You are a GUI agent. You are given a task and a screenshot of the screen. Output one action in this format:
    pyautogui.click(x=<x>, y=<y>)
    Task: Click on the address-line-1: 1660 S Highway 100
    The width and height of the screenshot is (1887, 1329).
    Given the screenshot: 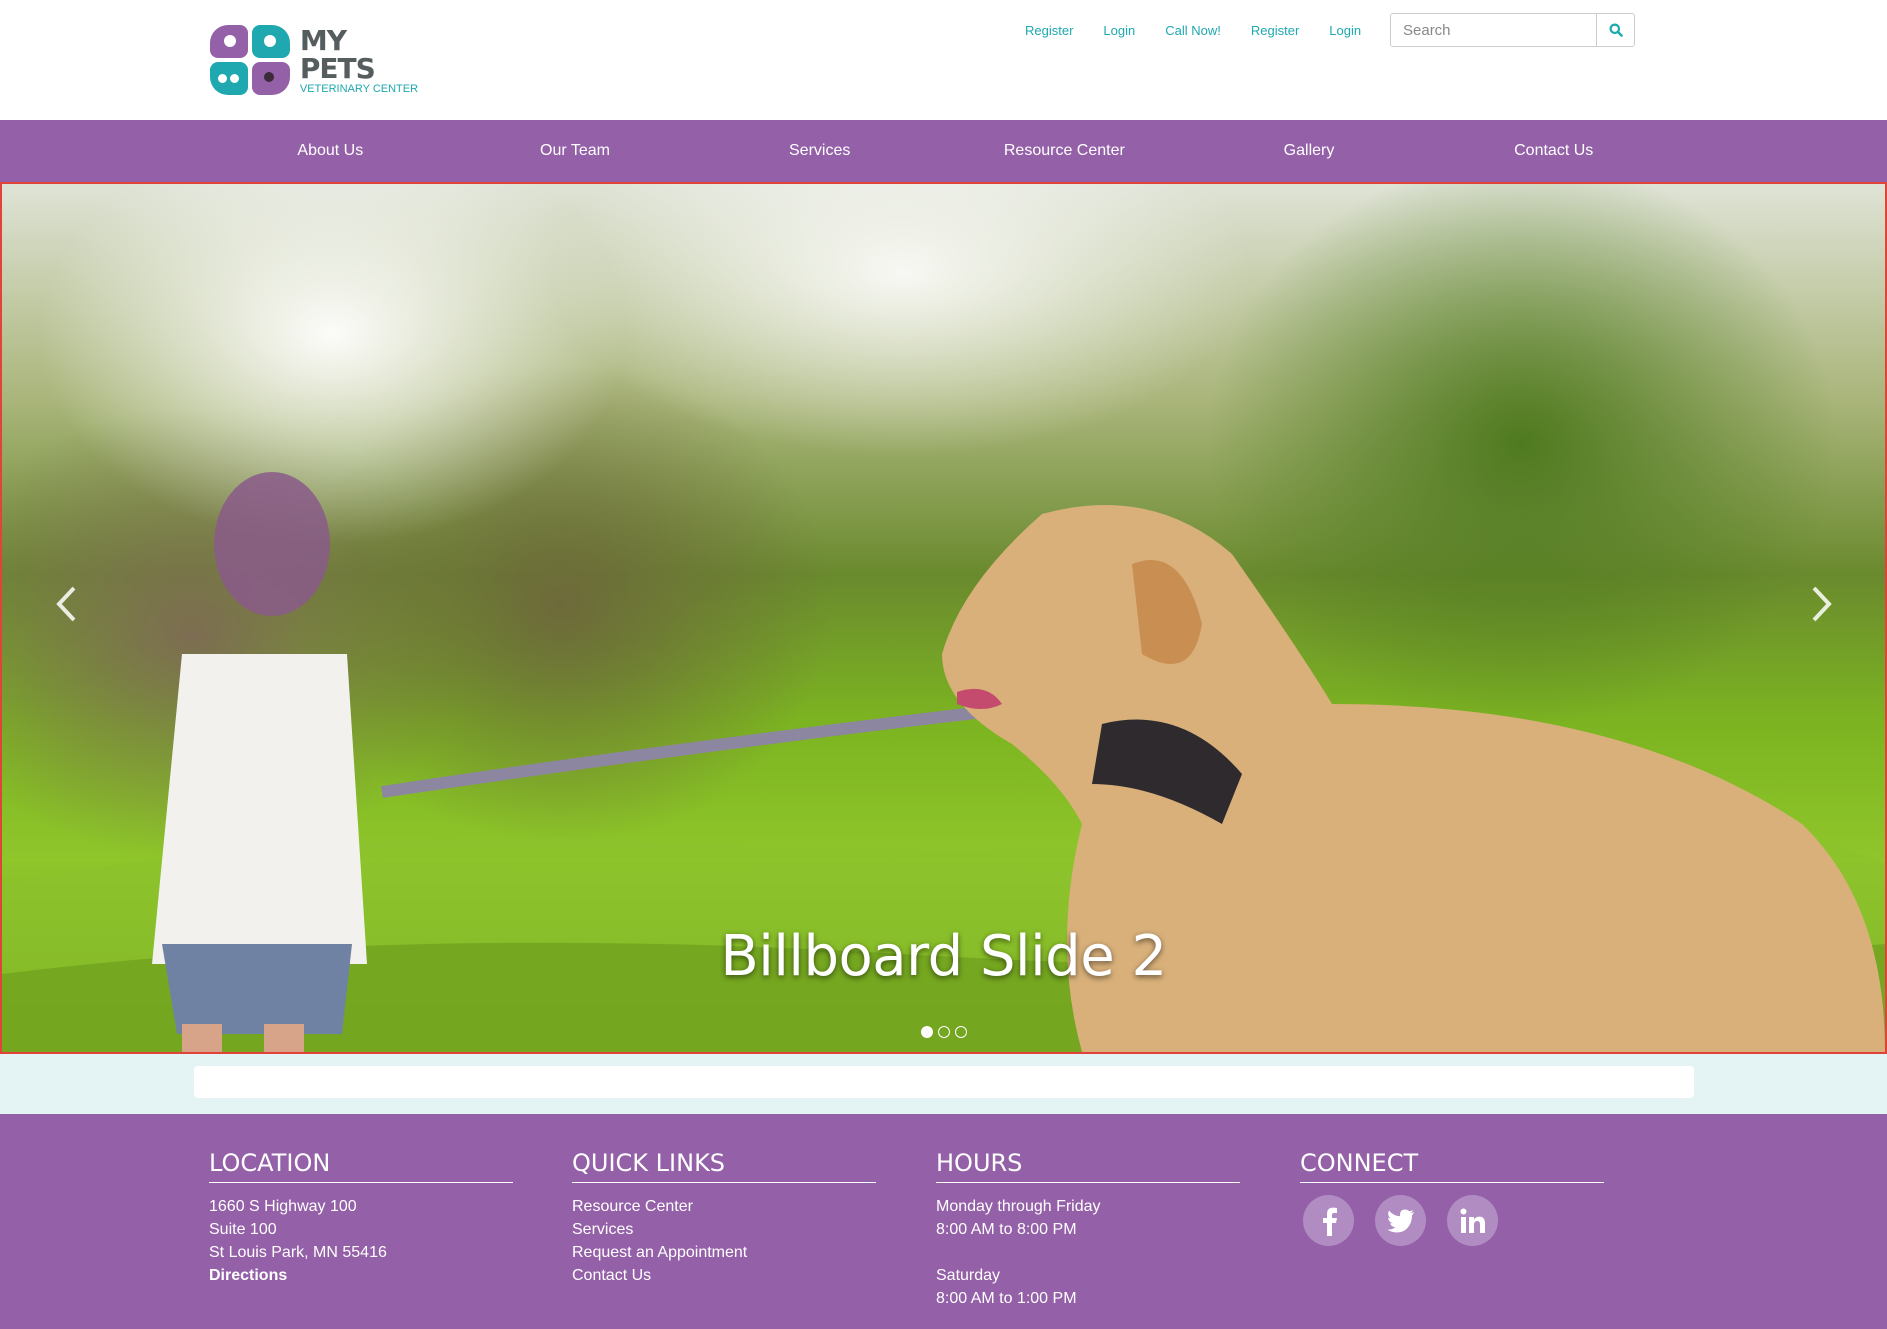 What is the action you would take?
    pyautogui.click(x=283, y=1206)
    